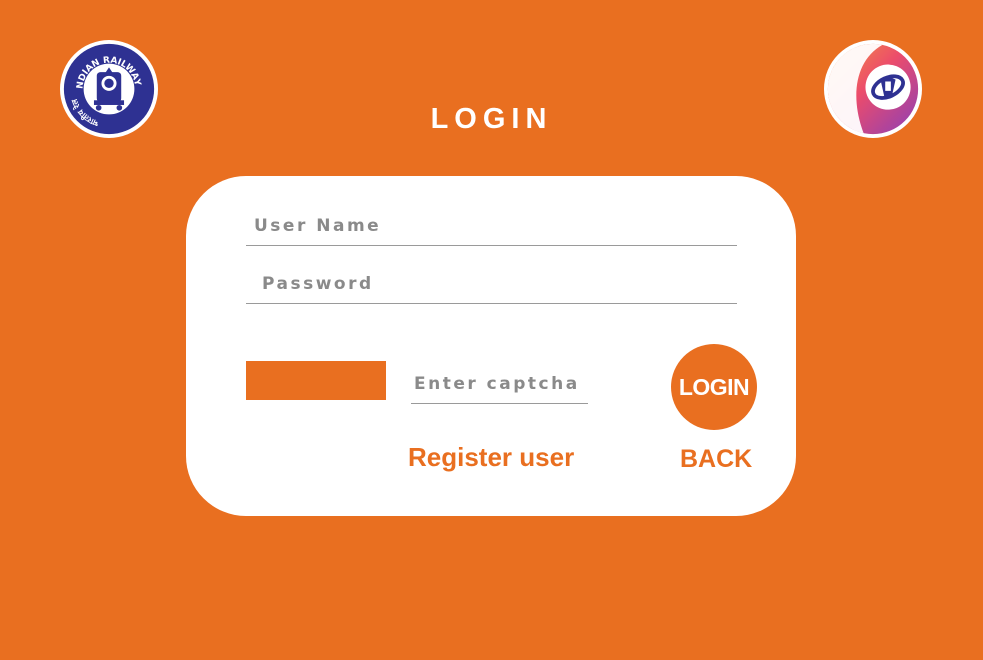  I want to click on irctc-logo-icon, so click(873, 89).